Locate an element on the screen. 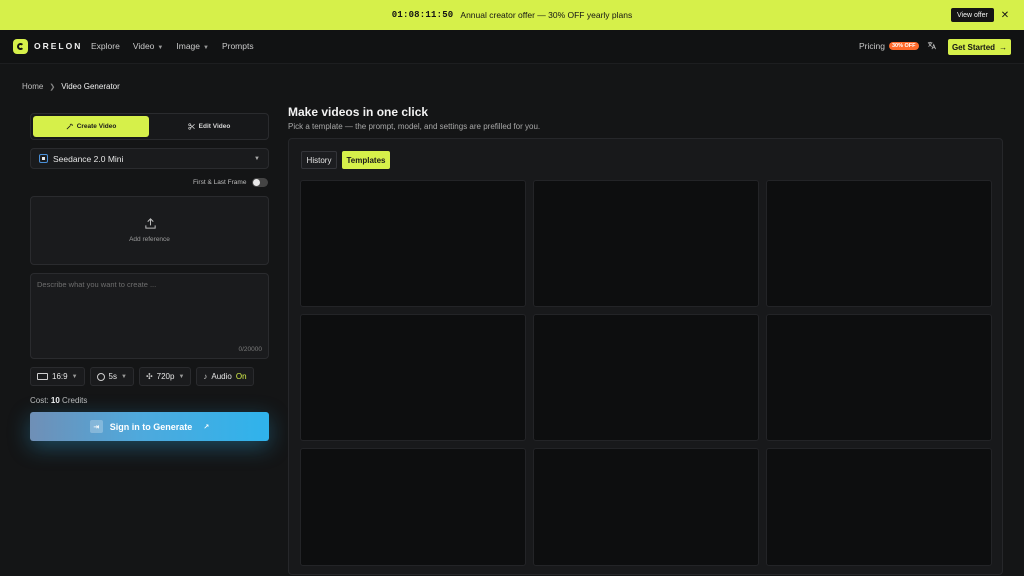 Image resolution: width=1024 pixels, height=576 pixels. add-reference-dropzone: Add reference is located at coordinates (149, 230).